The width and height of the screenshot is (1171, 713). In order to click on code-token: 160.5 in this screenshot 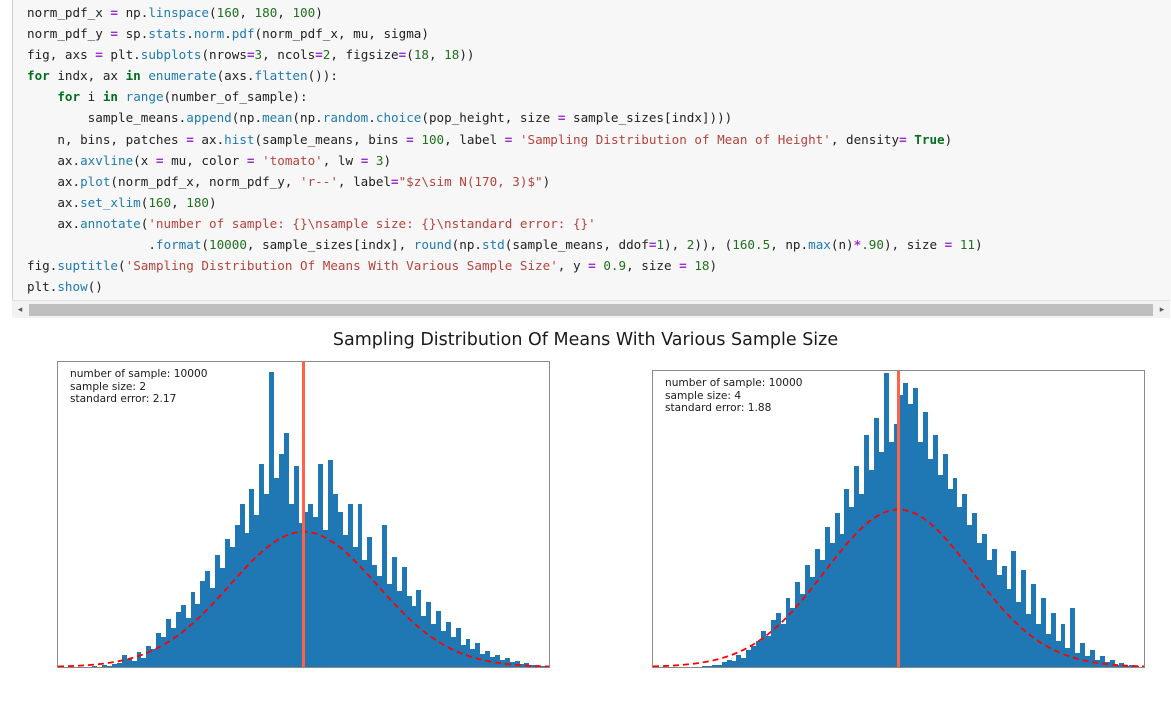, I will do `click(751, 245)`.